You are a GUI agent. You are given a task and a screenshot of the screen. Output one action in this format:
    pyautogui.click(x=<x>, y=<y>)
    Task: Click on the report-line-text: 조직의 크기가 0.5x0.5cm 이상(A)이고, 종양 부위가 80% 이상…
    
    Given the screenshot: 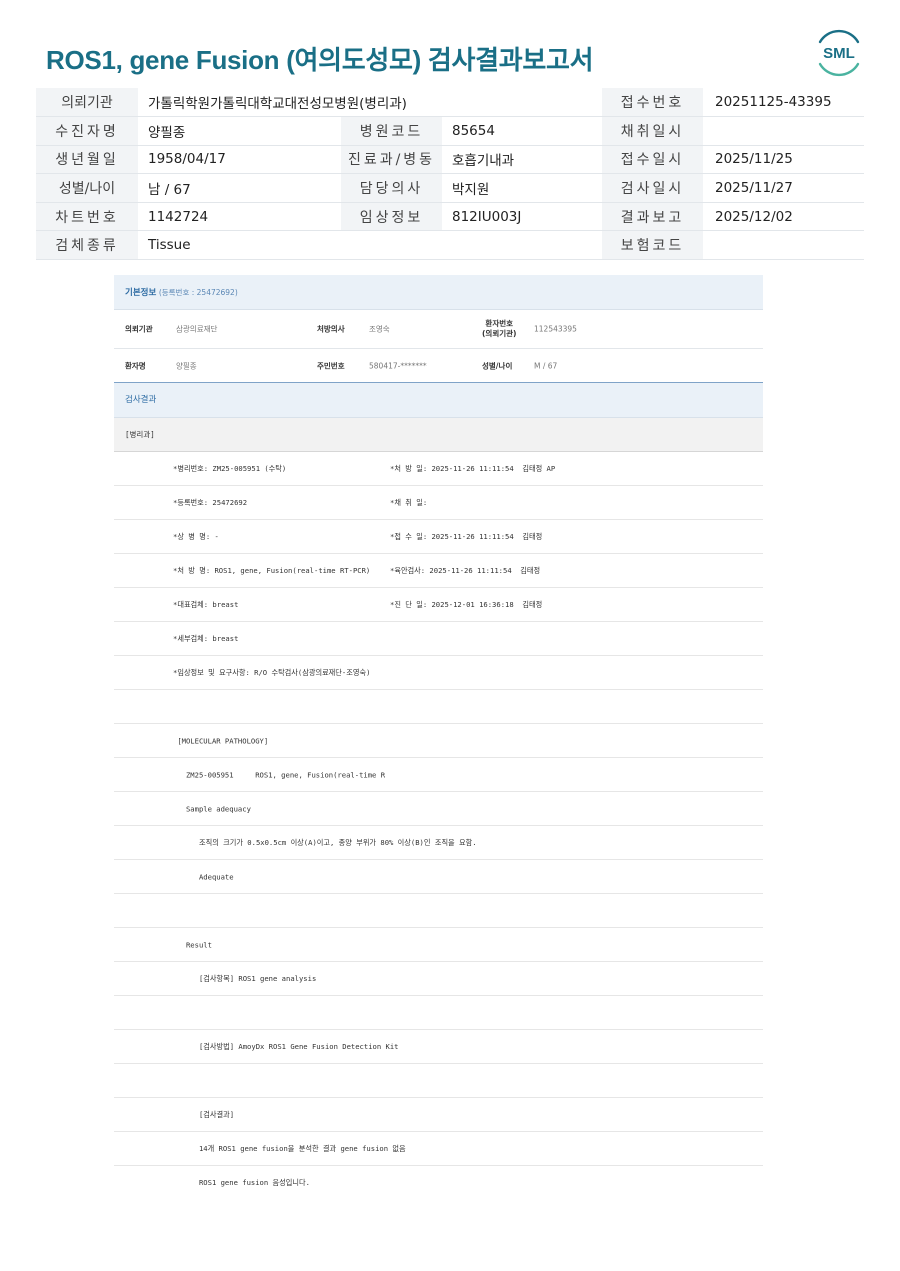 What is the action you would take?
    pyautogui.click(x=325, y=842)
    